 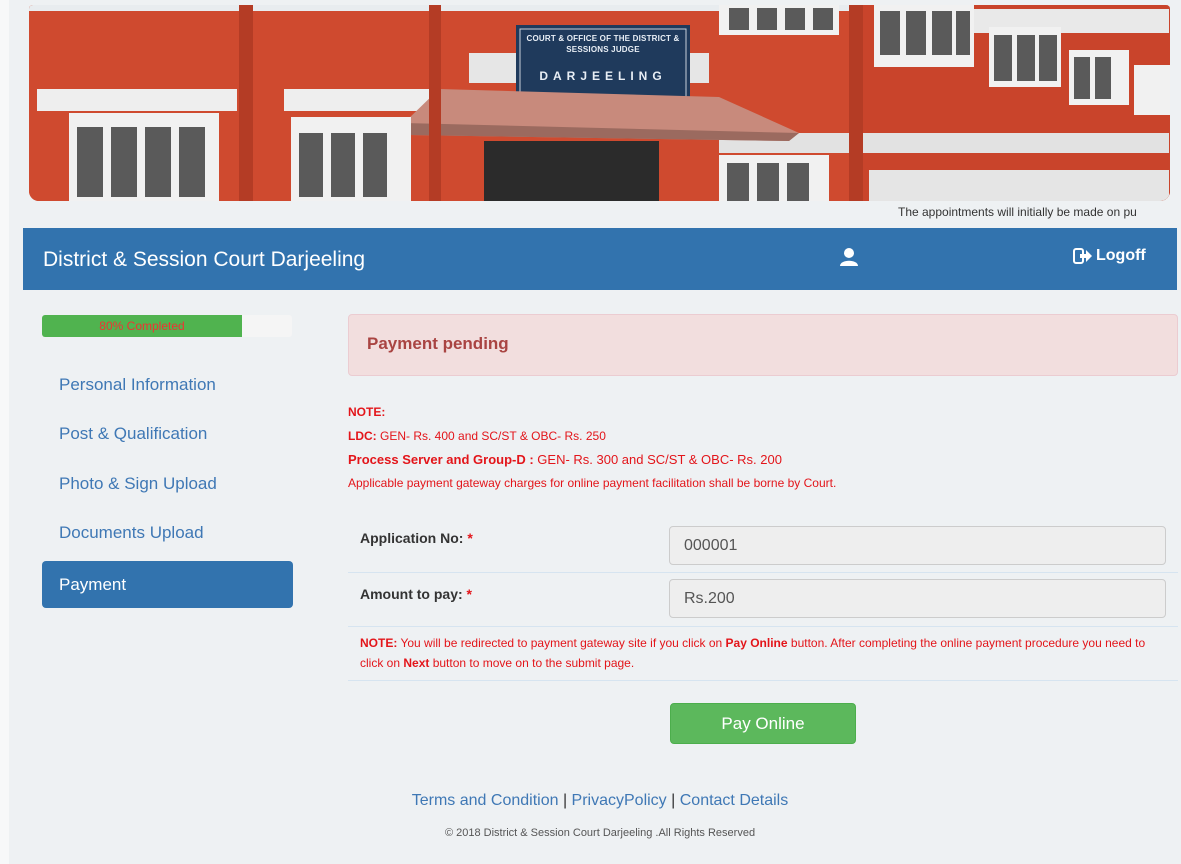 What do you see at coordinates (763, 723) in the screenshot?
I see `pay-online-button: Pay Online` at bounding box center [763, 723].